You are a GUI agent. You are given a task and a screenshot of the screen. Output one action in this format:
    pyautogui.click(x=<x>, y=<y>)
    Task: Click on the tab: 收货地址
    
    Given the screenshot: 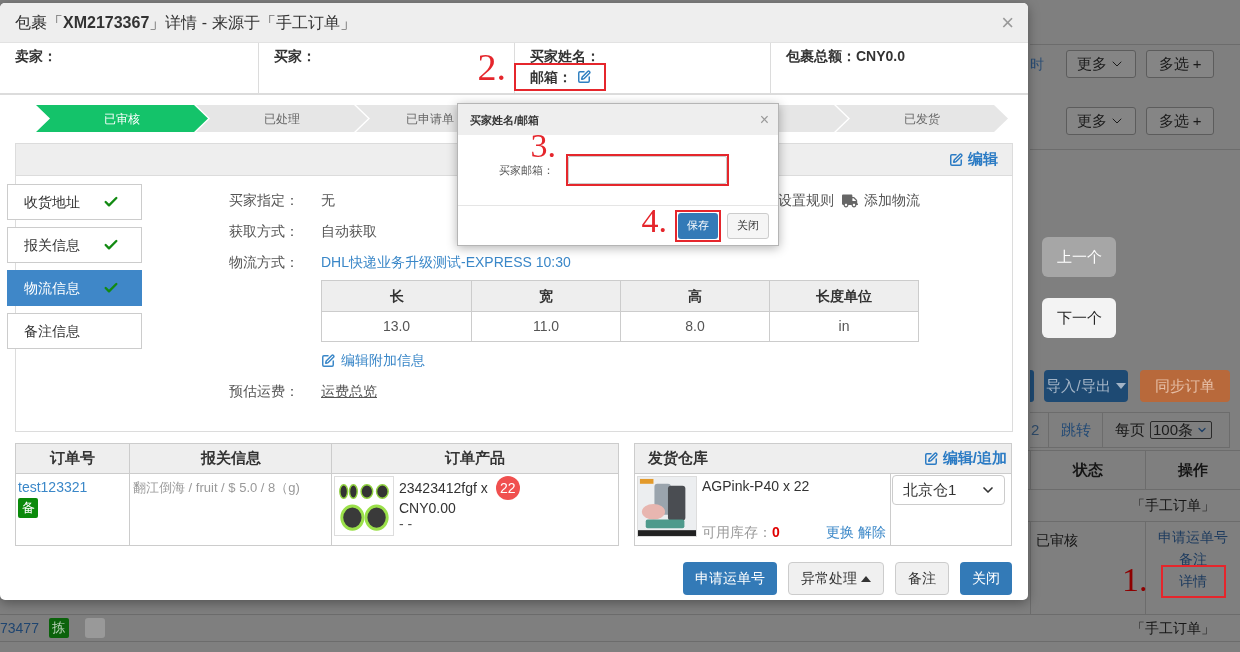 What is the action you would take?
    pyautogui.click(x=74, y=202)
    